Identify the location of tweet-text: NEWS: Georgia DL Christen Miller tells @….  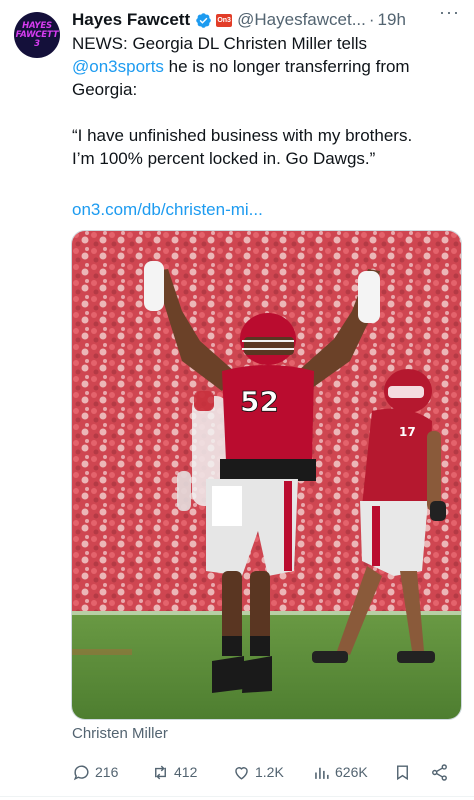
(268, 101).